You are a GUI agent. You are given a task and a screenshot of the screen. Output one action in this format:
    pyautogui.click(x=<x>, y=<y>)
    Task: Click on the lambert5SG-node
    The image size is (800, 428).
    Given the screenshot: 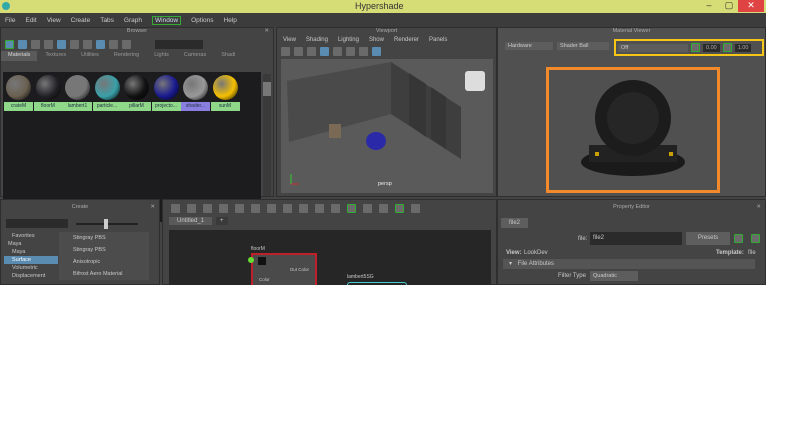 What is the action you would take?
    pyautogui.click(x=377, y=283)
    